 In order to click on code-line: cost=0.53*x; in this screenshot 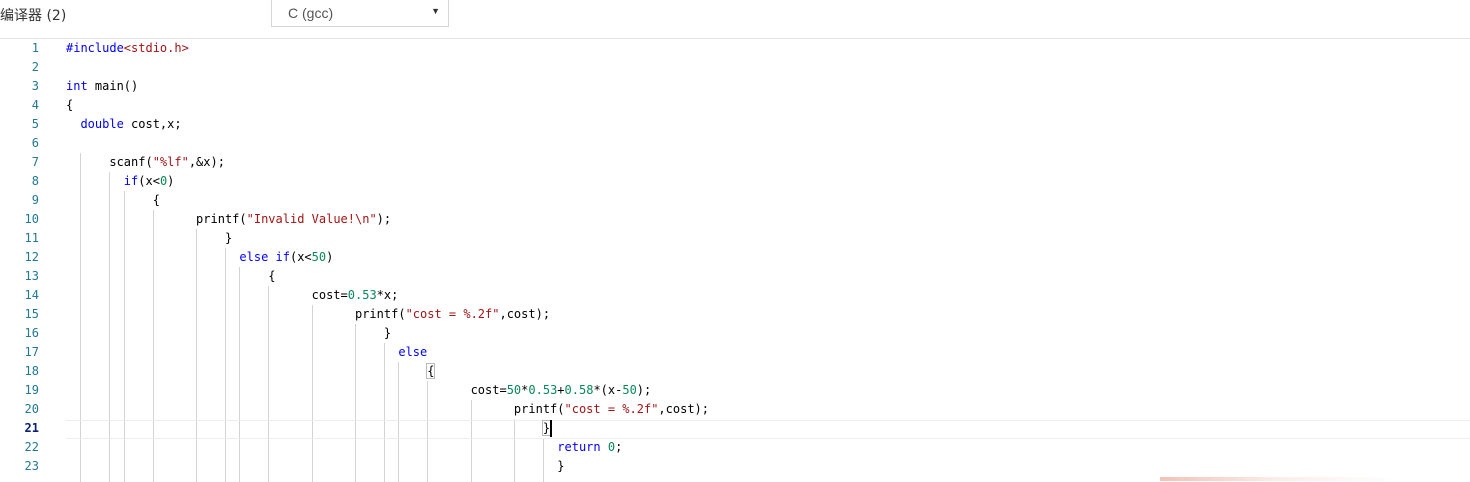, I will do `click(232, 295)`.